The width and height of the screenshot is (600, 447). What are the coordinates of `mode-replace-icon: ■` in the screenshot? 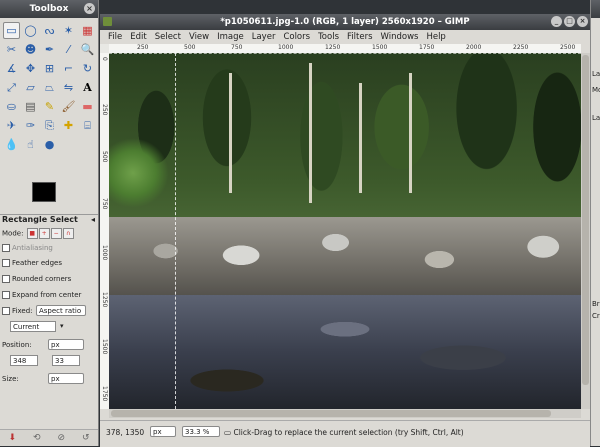 It's located at (32, 233).